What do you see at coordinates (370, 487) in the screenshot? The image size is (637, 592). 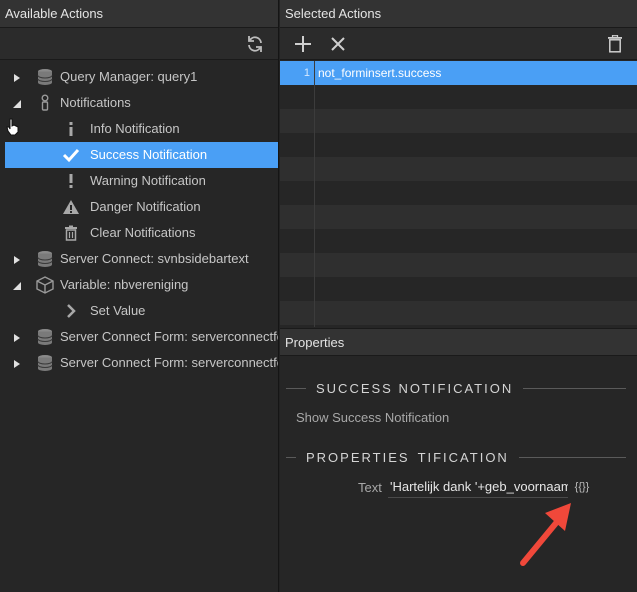 I see `text-field-label: Text` at bounding box center [370, 487].